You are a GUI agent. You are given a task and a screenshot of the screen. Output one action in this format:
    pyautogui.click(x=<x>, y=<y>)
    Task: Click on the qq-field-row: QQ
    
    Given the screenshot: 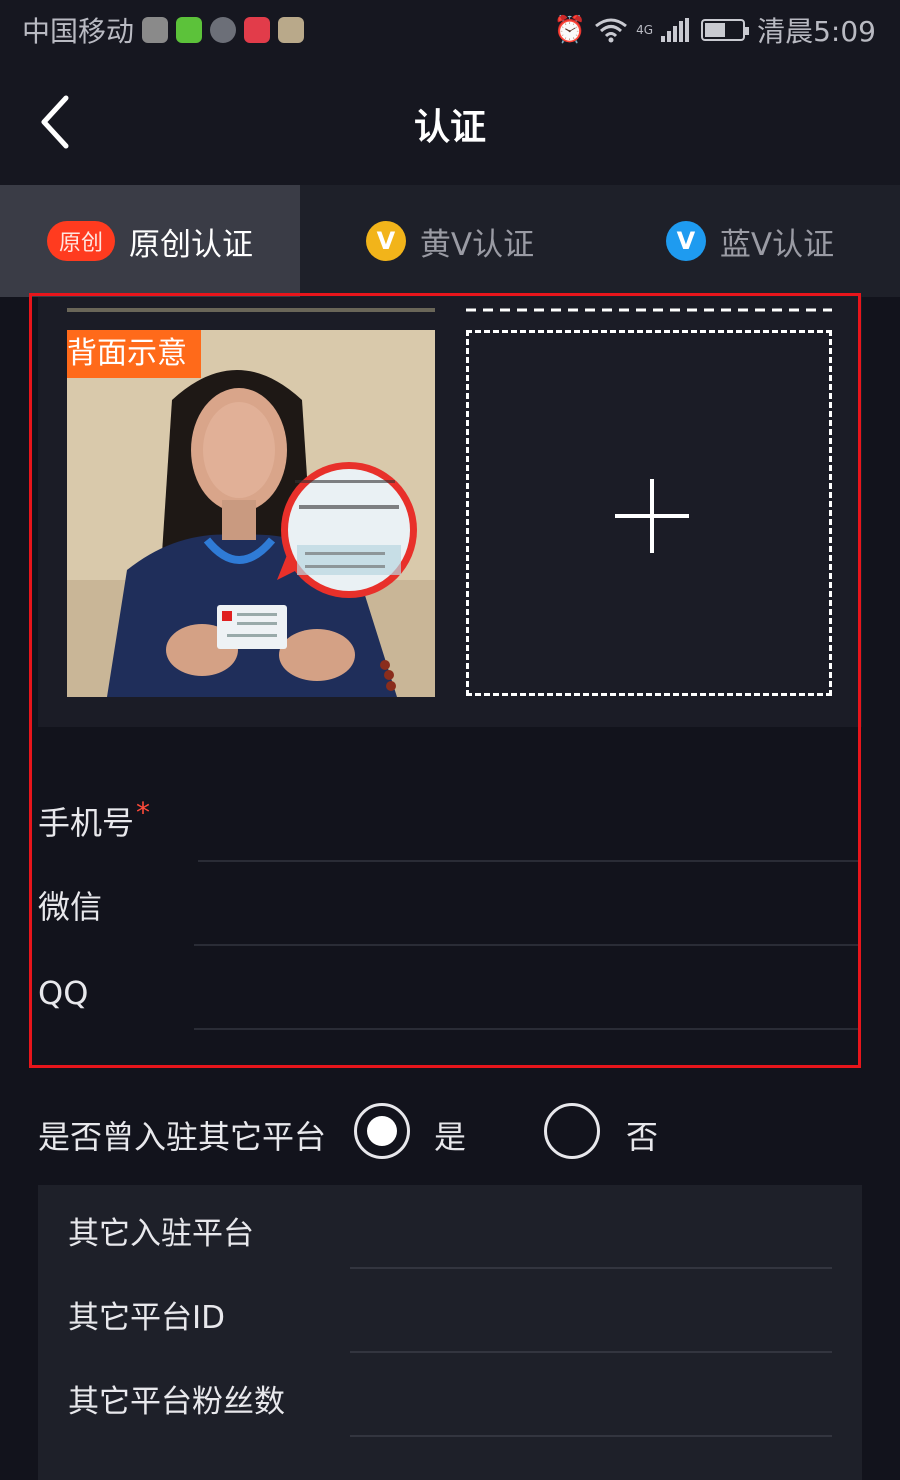 What is the action you would take?
    pyautogui.click(x=449, y=988)
    